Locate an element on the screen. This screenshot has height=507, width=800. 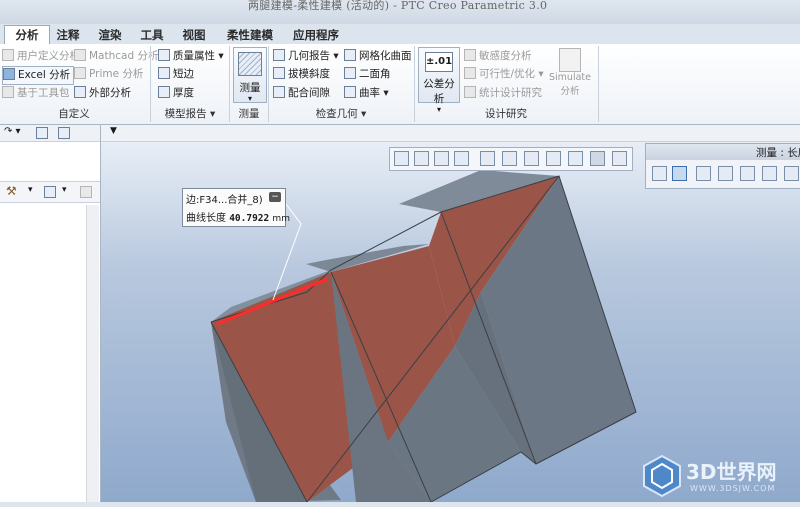
watermark: 3D世界网 WWW.3DSJW.COM is located at coordinates (717, 477).